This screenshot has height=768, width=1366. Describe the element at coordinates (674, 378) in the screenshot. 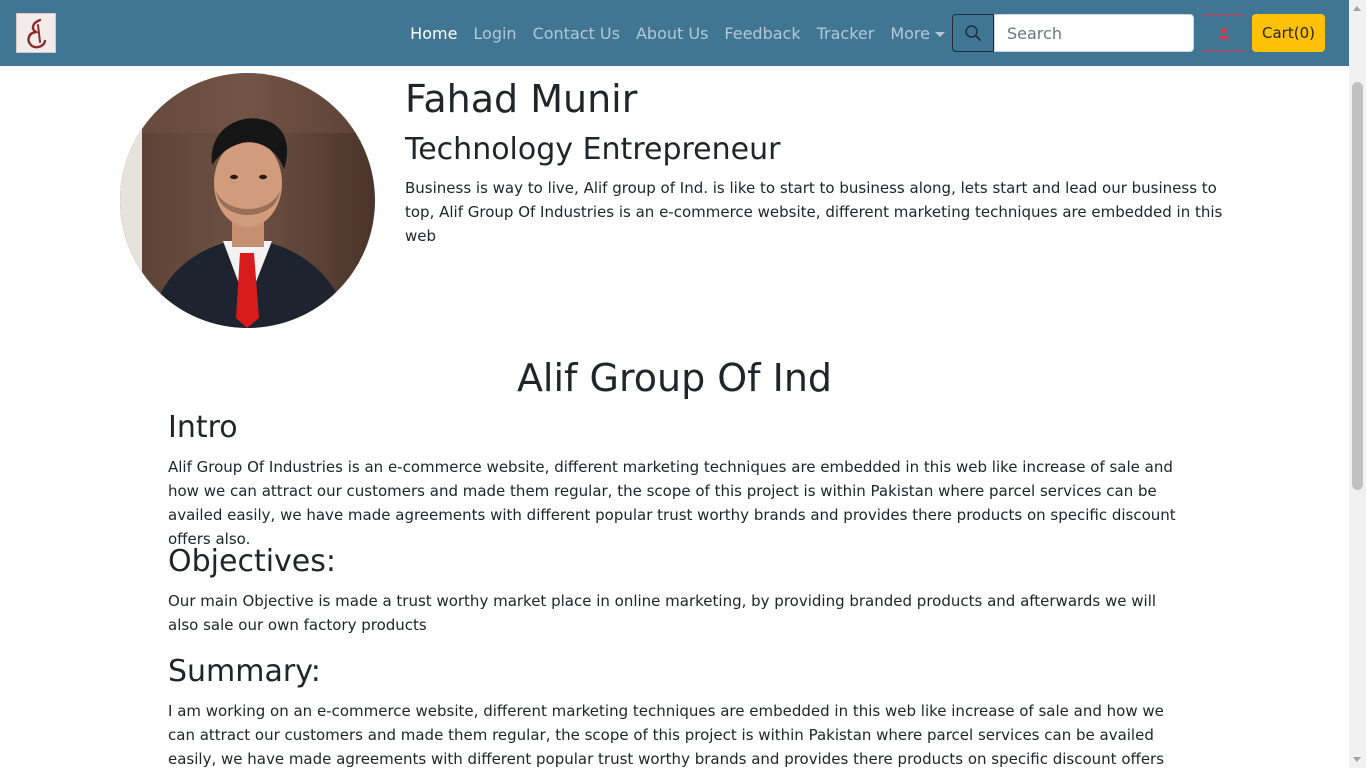

I see `page-title: Alif Group Of Ind` at that location.